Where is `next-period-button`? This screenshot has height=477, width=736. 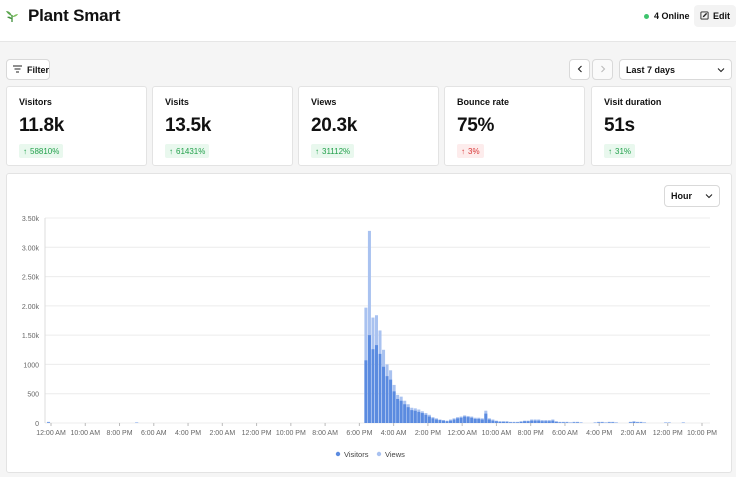
next-period-button is located at coordinates (602, 69).